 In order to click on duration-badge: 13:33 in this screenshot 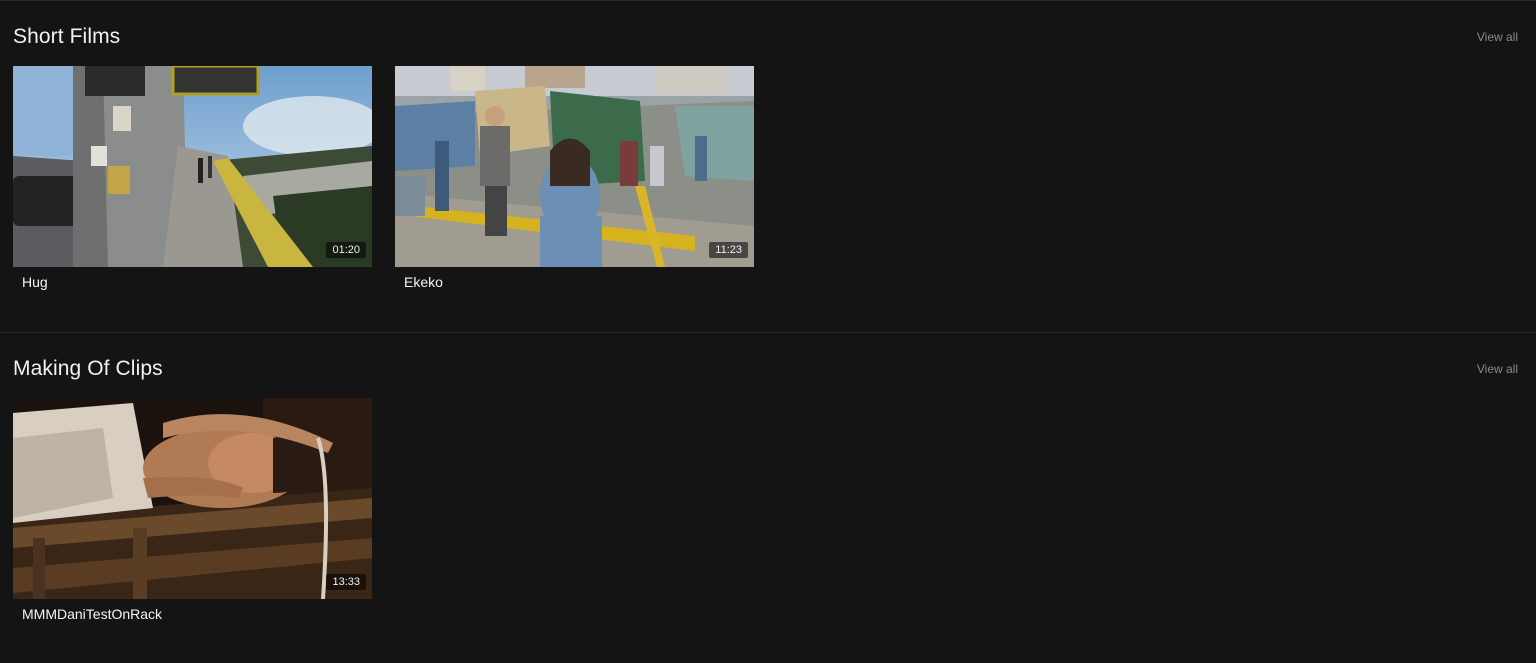, I will do `click(346, 582)`.